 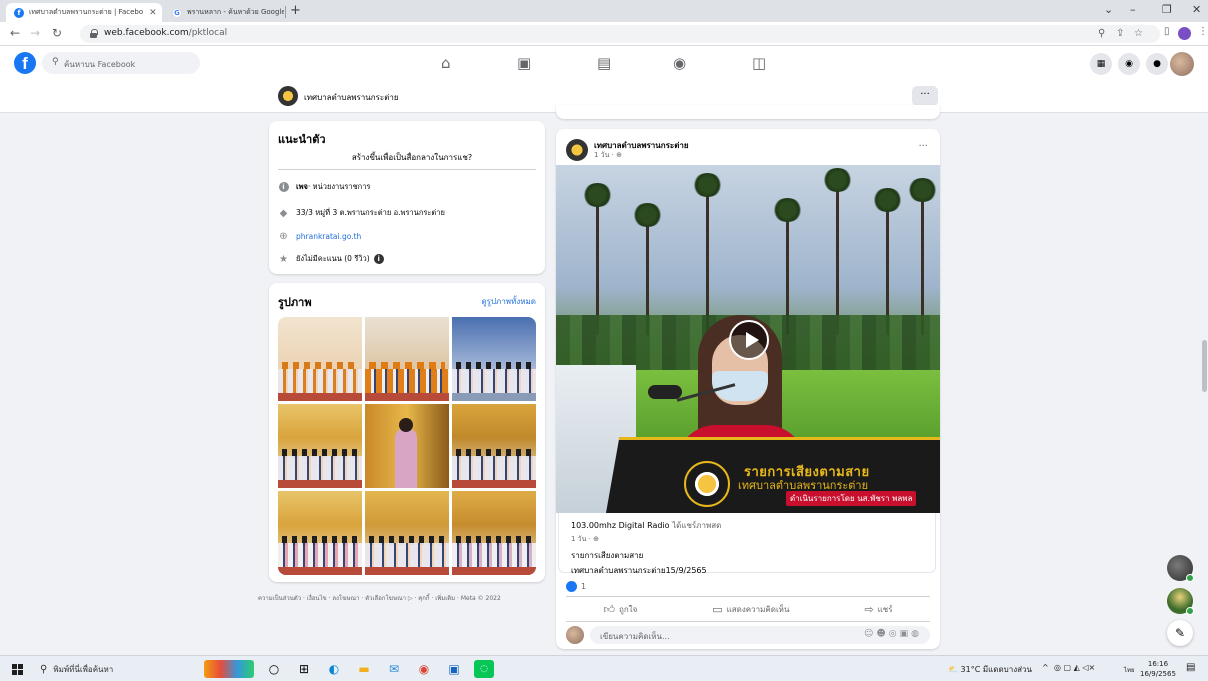 What do you see at coordinates (1167, 31) in the screenshot?
I see `side-panel-icon: ▯` at bounding box center [1167, 31].